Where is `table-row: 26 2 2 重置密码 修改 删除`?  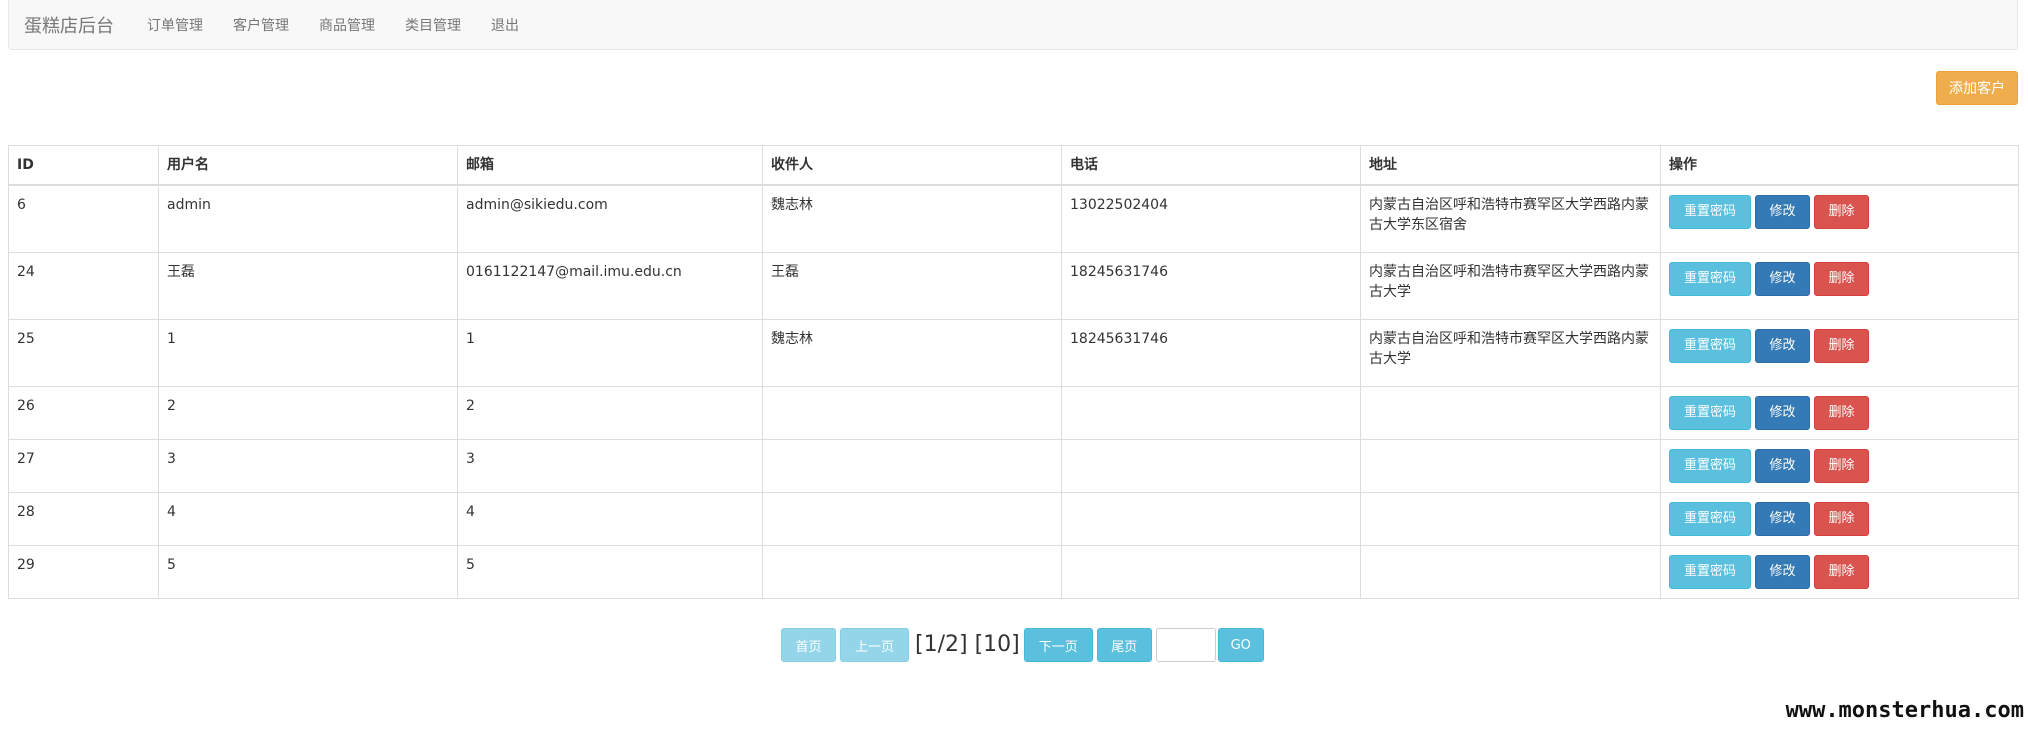 table-row: 26 2 2 重置密码 修改 删除 is located at coordinates (1013, 412).